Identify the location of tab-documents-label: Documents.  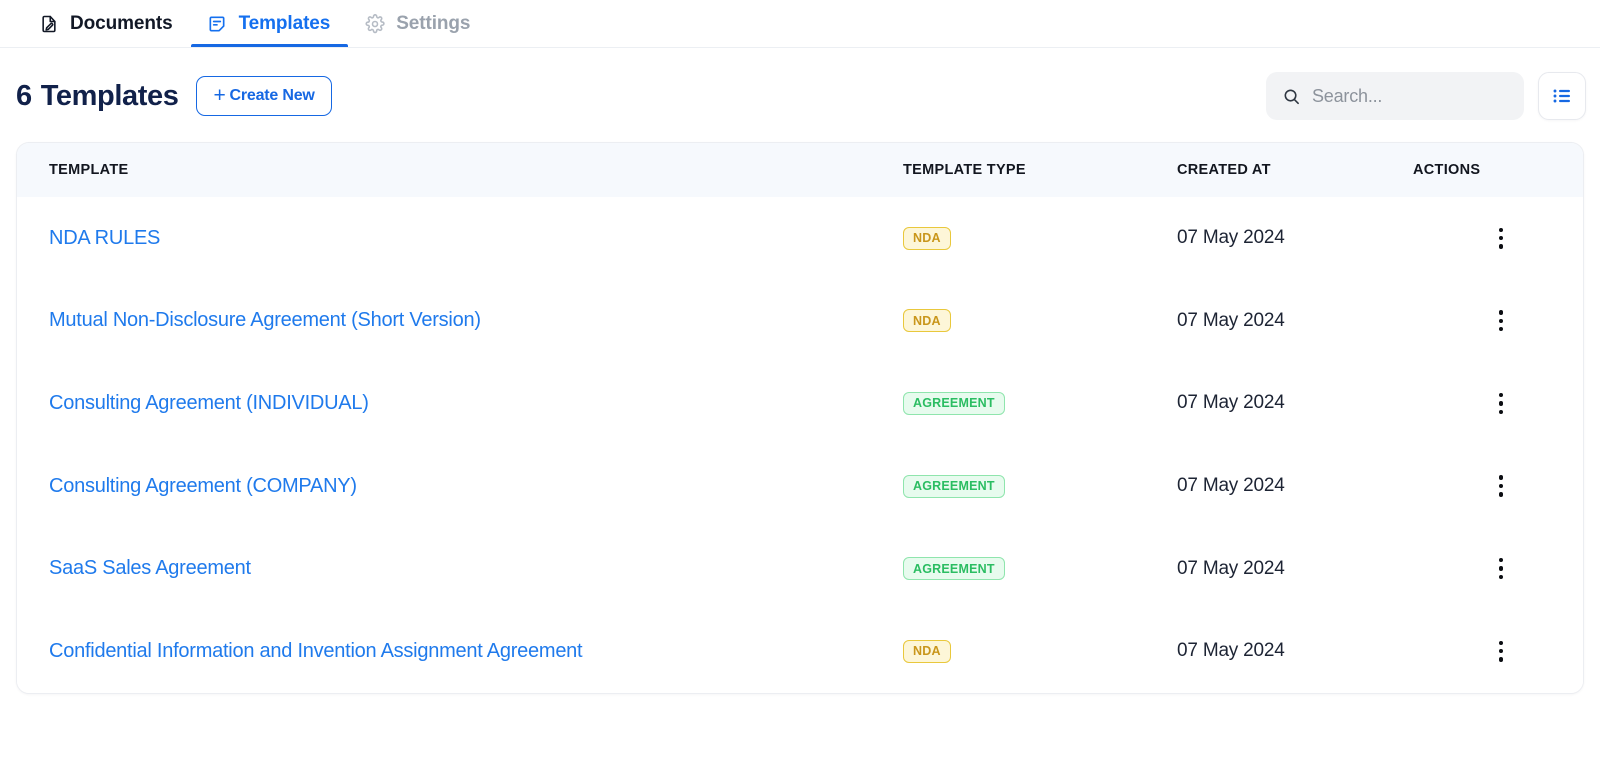
(121, 23).